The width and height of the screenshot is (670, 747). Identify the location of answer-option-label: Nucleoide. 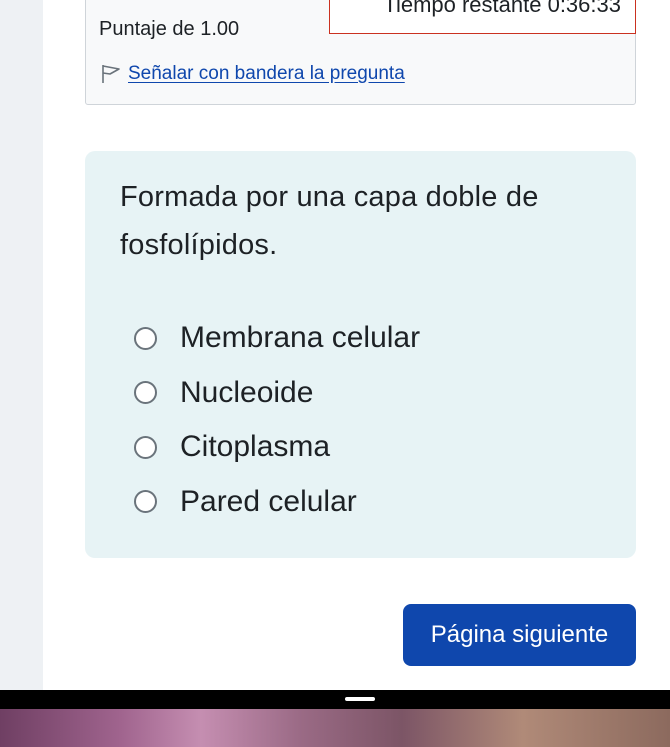
(246, 393).